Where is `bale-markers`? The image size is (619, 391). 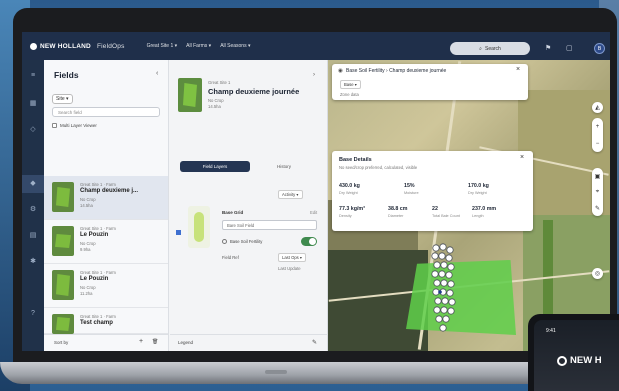
bale-markers is located at coordinates (444, 288).